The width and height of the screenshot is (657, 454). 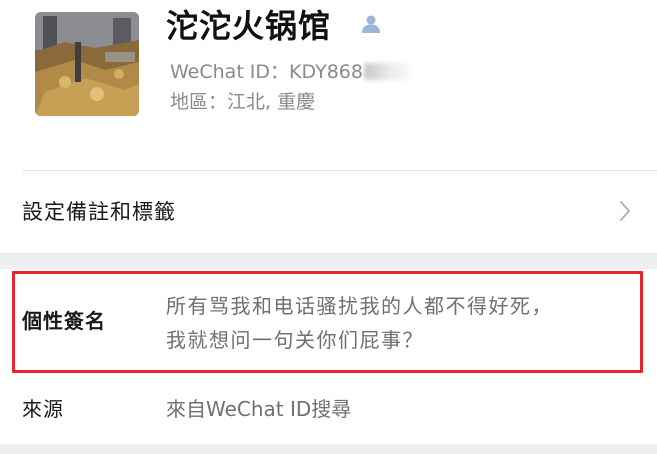 What do you see at coordinates (271, 102) in the screenshot?
I see `region-value: 江北, 重慶` at bounding box center [271, 102].